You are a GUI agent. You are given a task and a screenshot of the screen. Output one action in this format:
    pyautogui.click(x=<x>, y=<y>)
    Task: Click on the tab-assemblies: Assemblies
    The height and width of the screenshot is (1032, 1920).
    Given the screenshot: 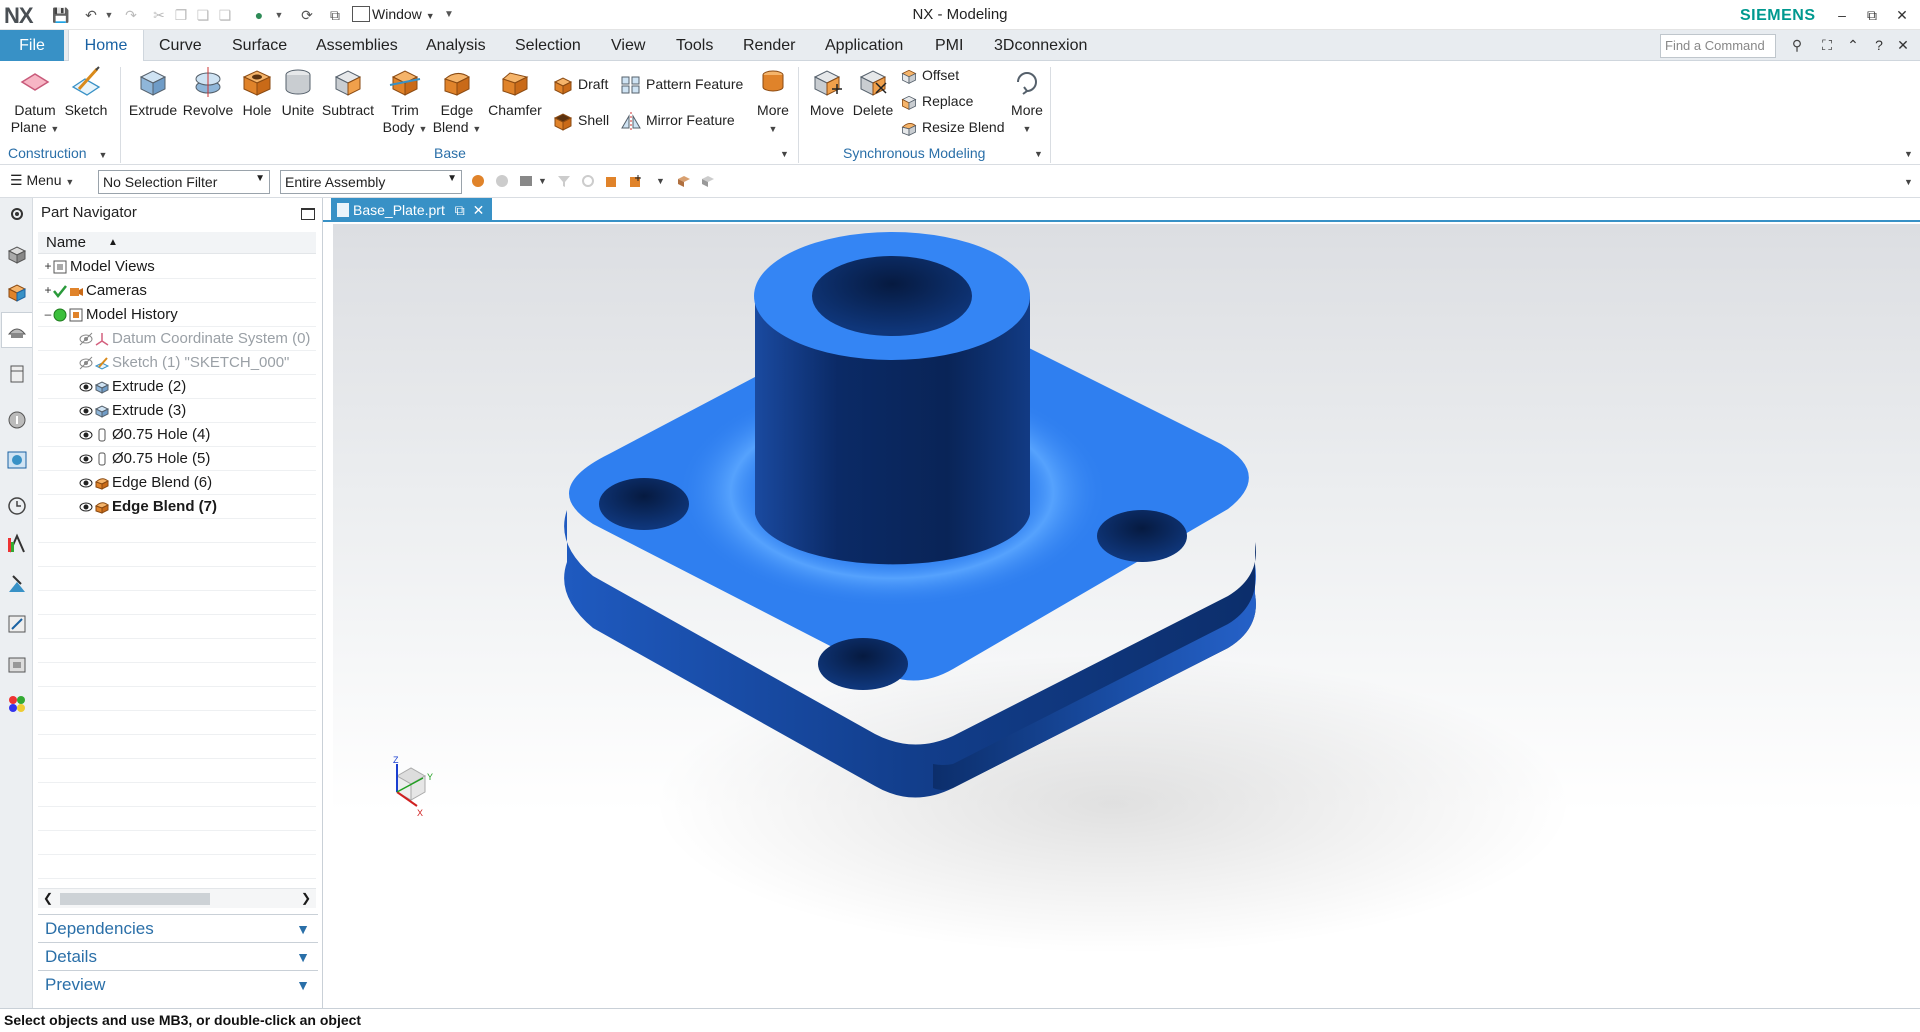 What is the action you would take?
    pyautogui.click(x=357, y=45)
    